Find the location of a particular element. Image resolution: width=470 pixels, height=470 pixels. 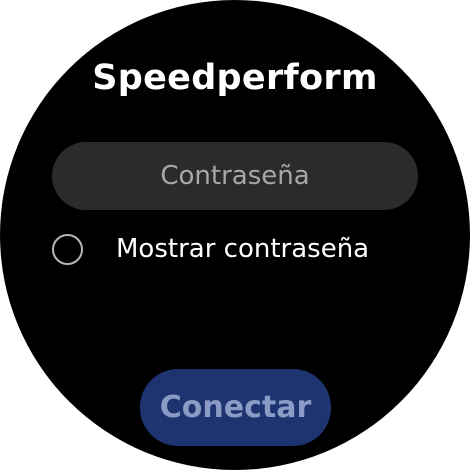

connect-button: Conectar is located at coordinates (235, 407).